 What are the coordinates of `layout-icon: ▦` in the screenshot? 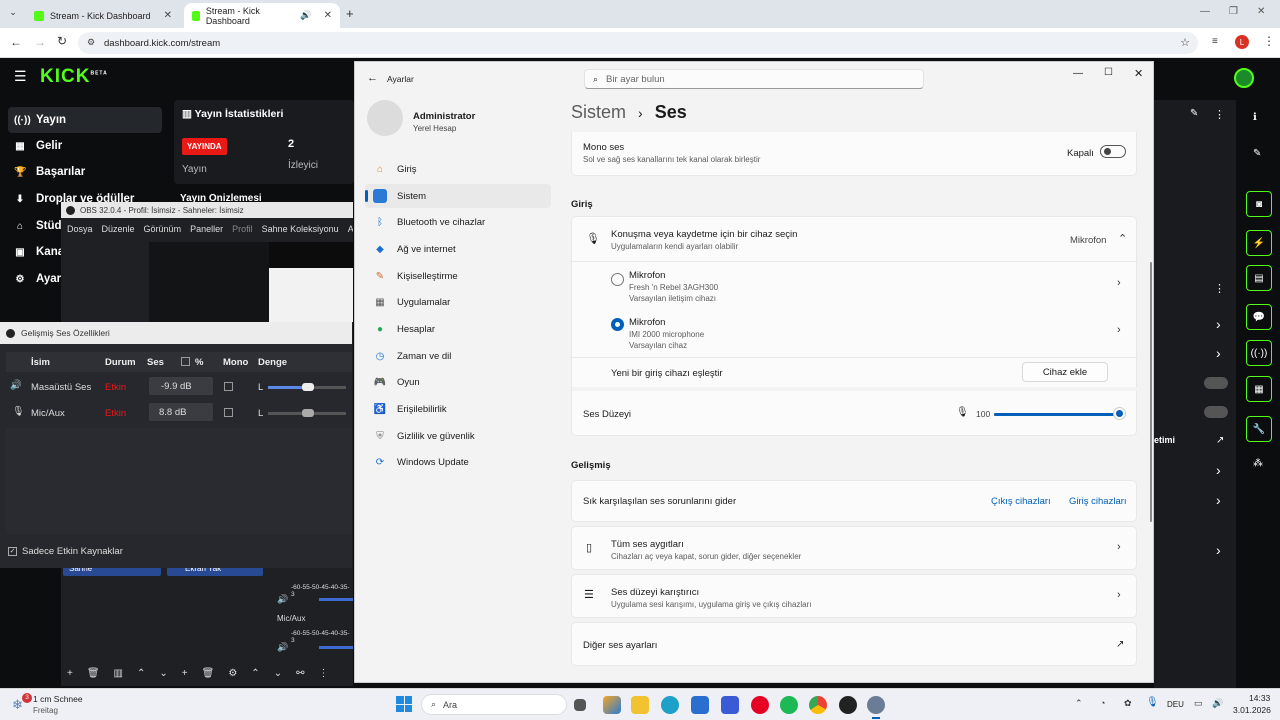 It's located at (1259, 389).